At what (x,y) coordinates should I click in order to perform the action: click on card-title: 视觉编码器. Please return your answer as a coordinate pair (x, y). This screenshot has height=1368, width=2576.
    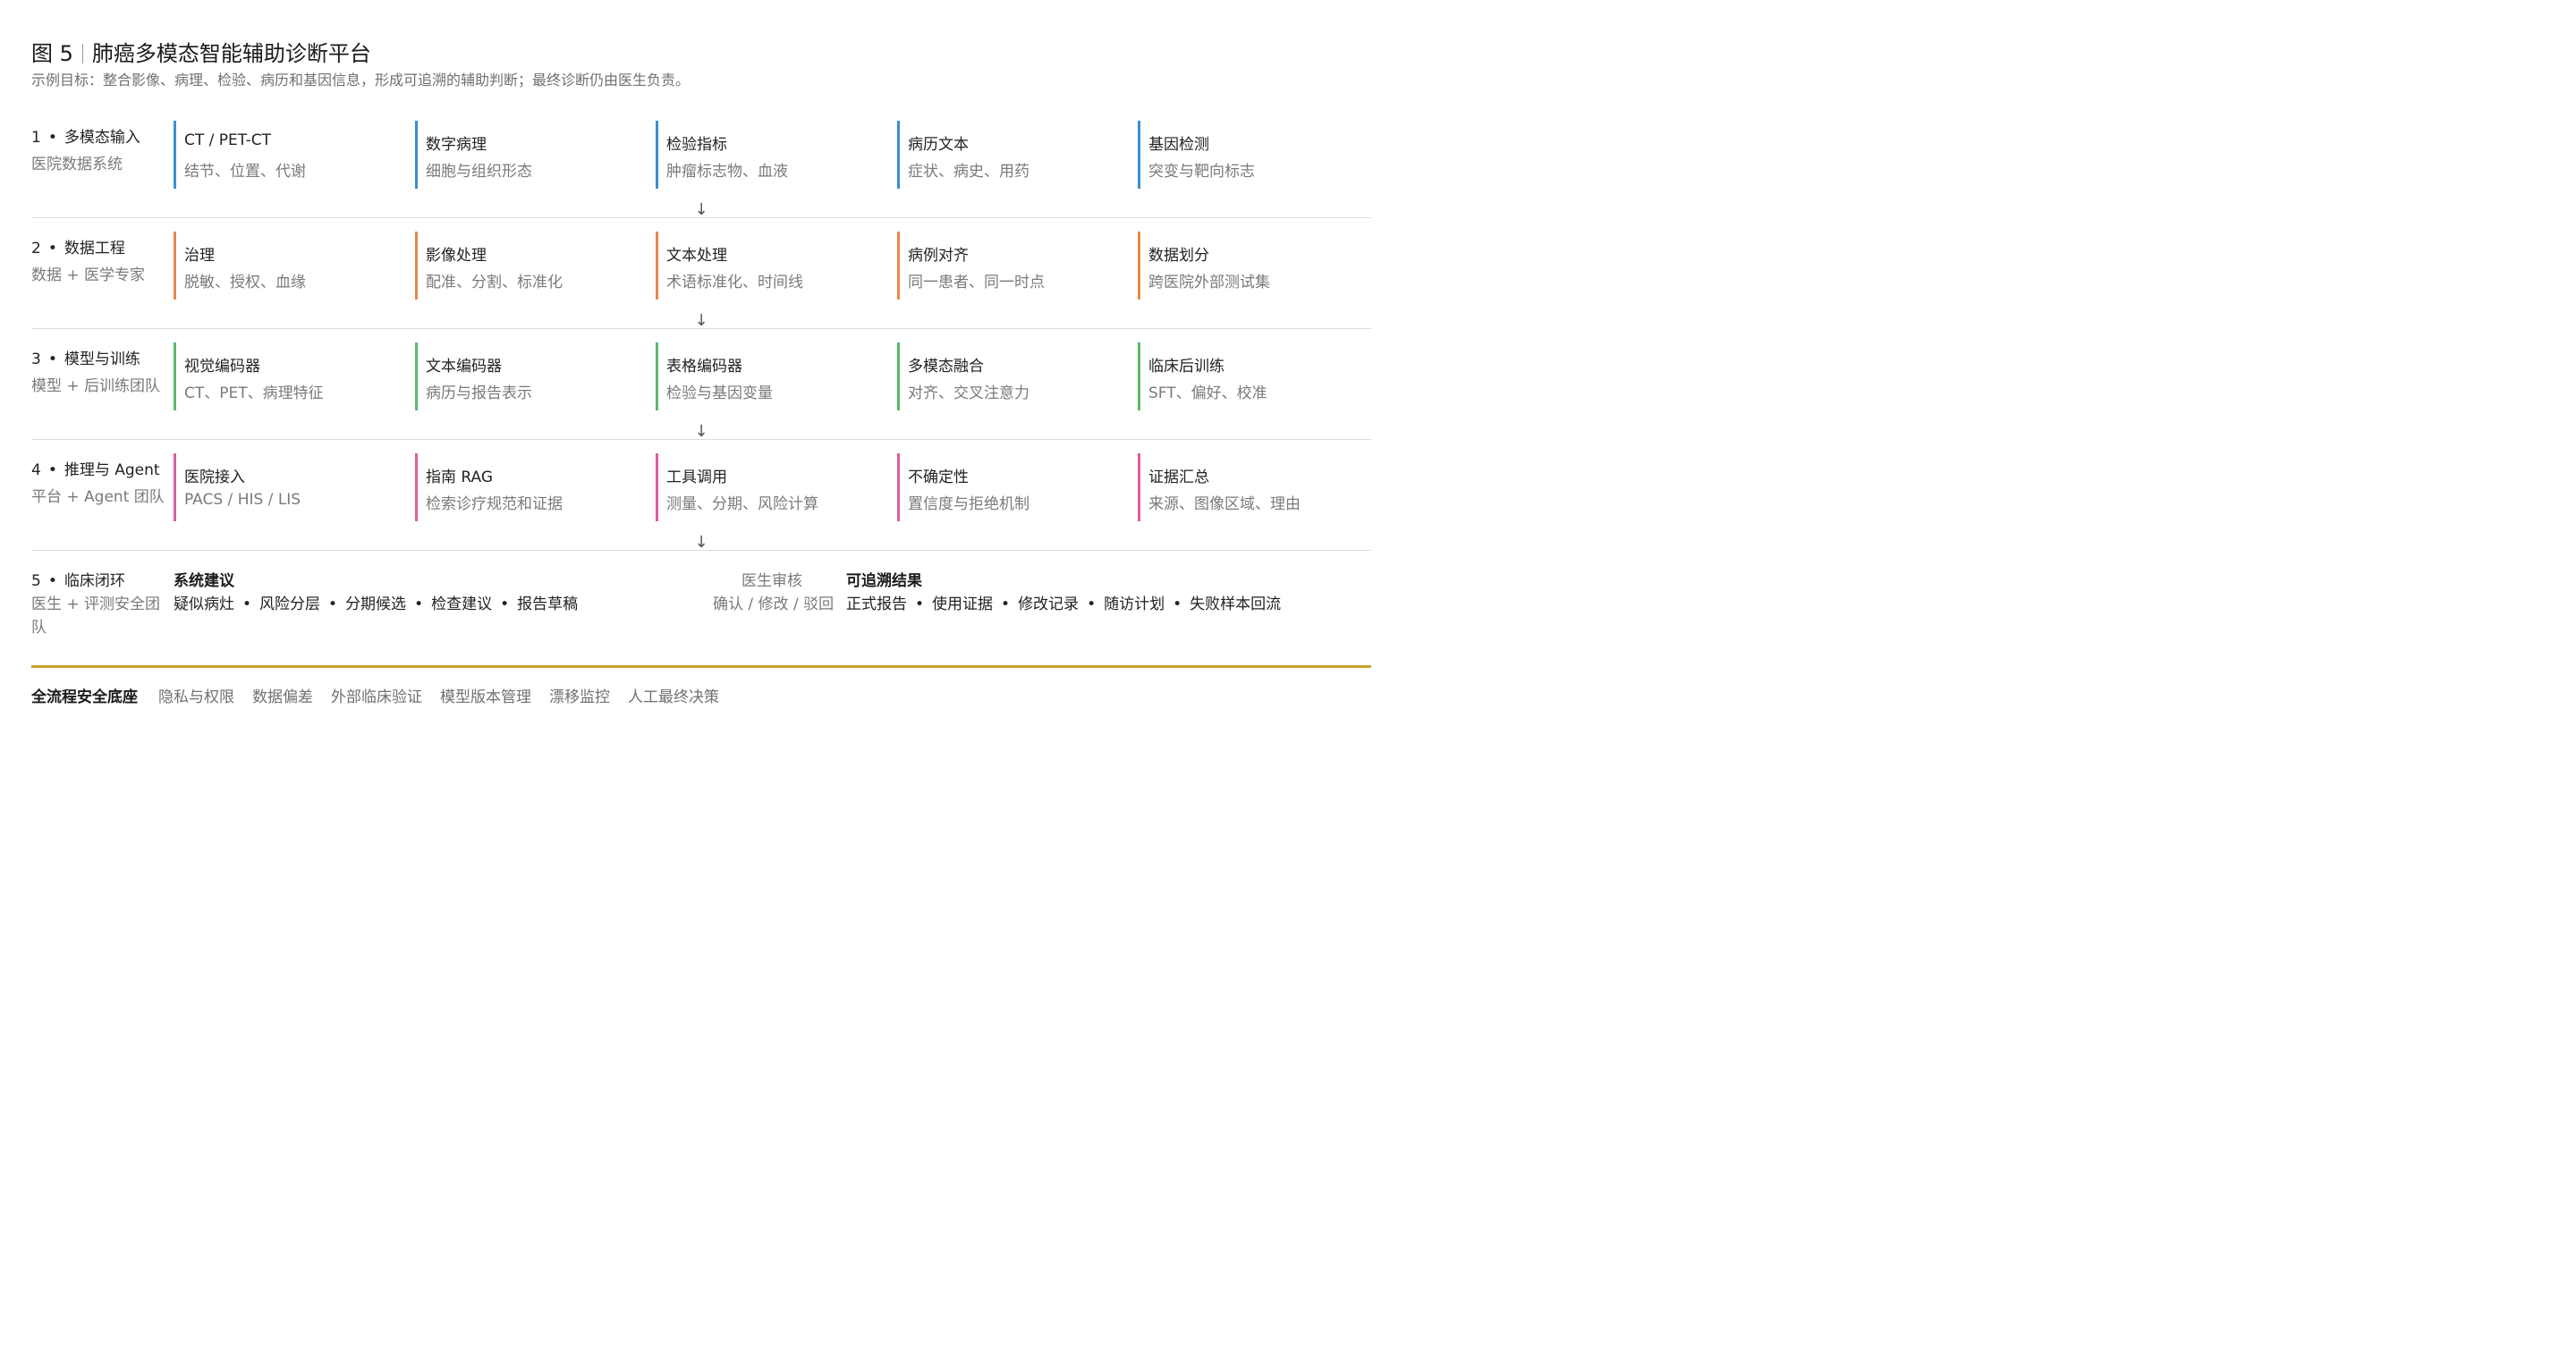
    Looking at the image, I should click on (222, 367).